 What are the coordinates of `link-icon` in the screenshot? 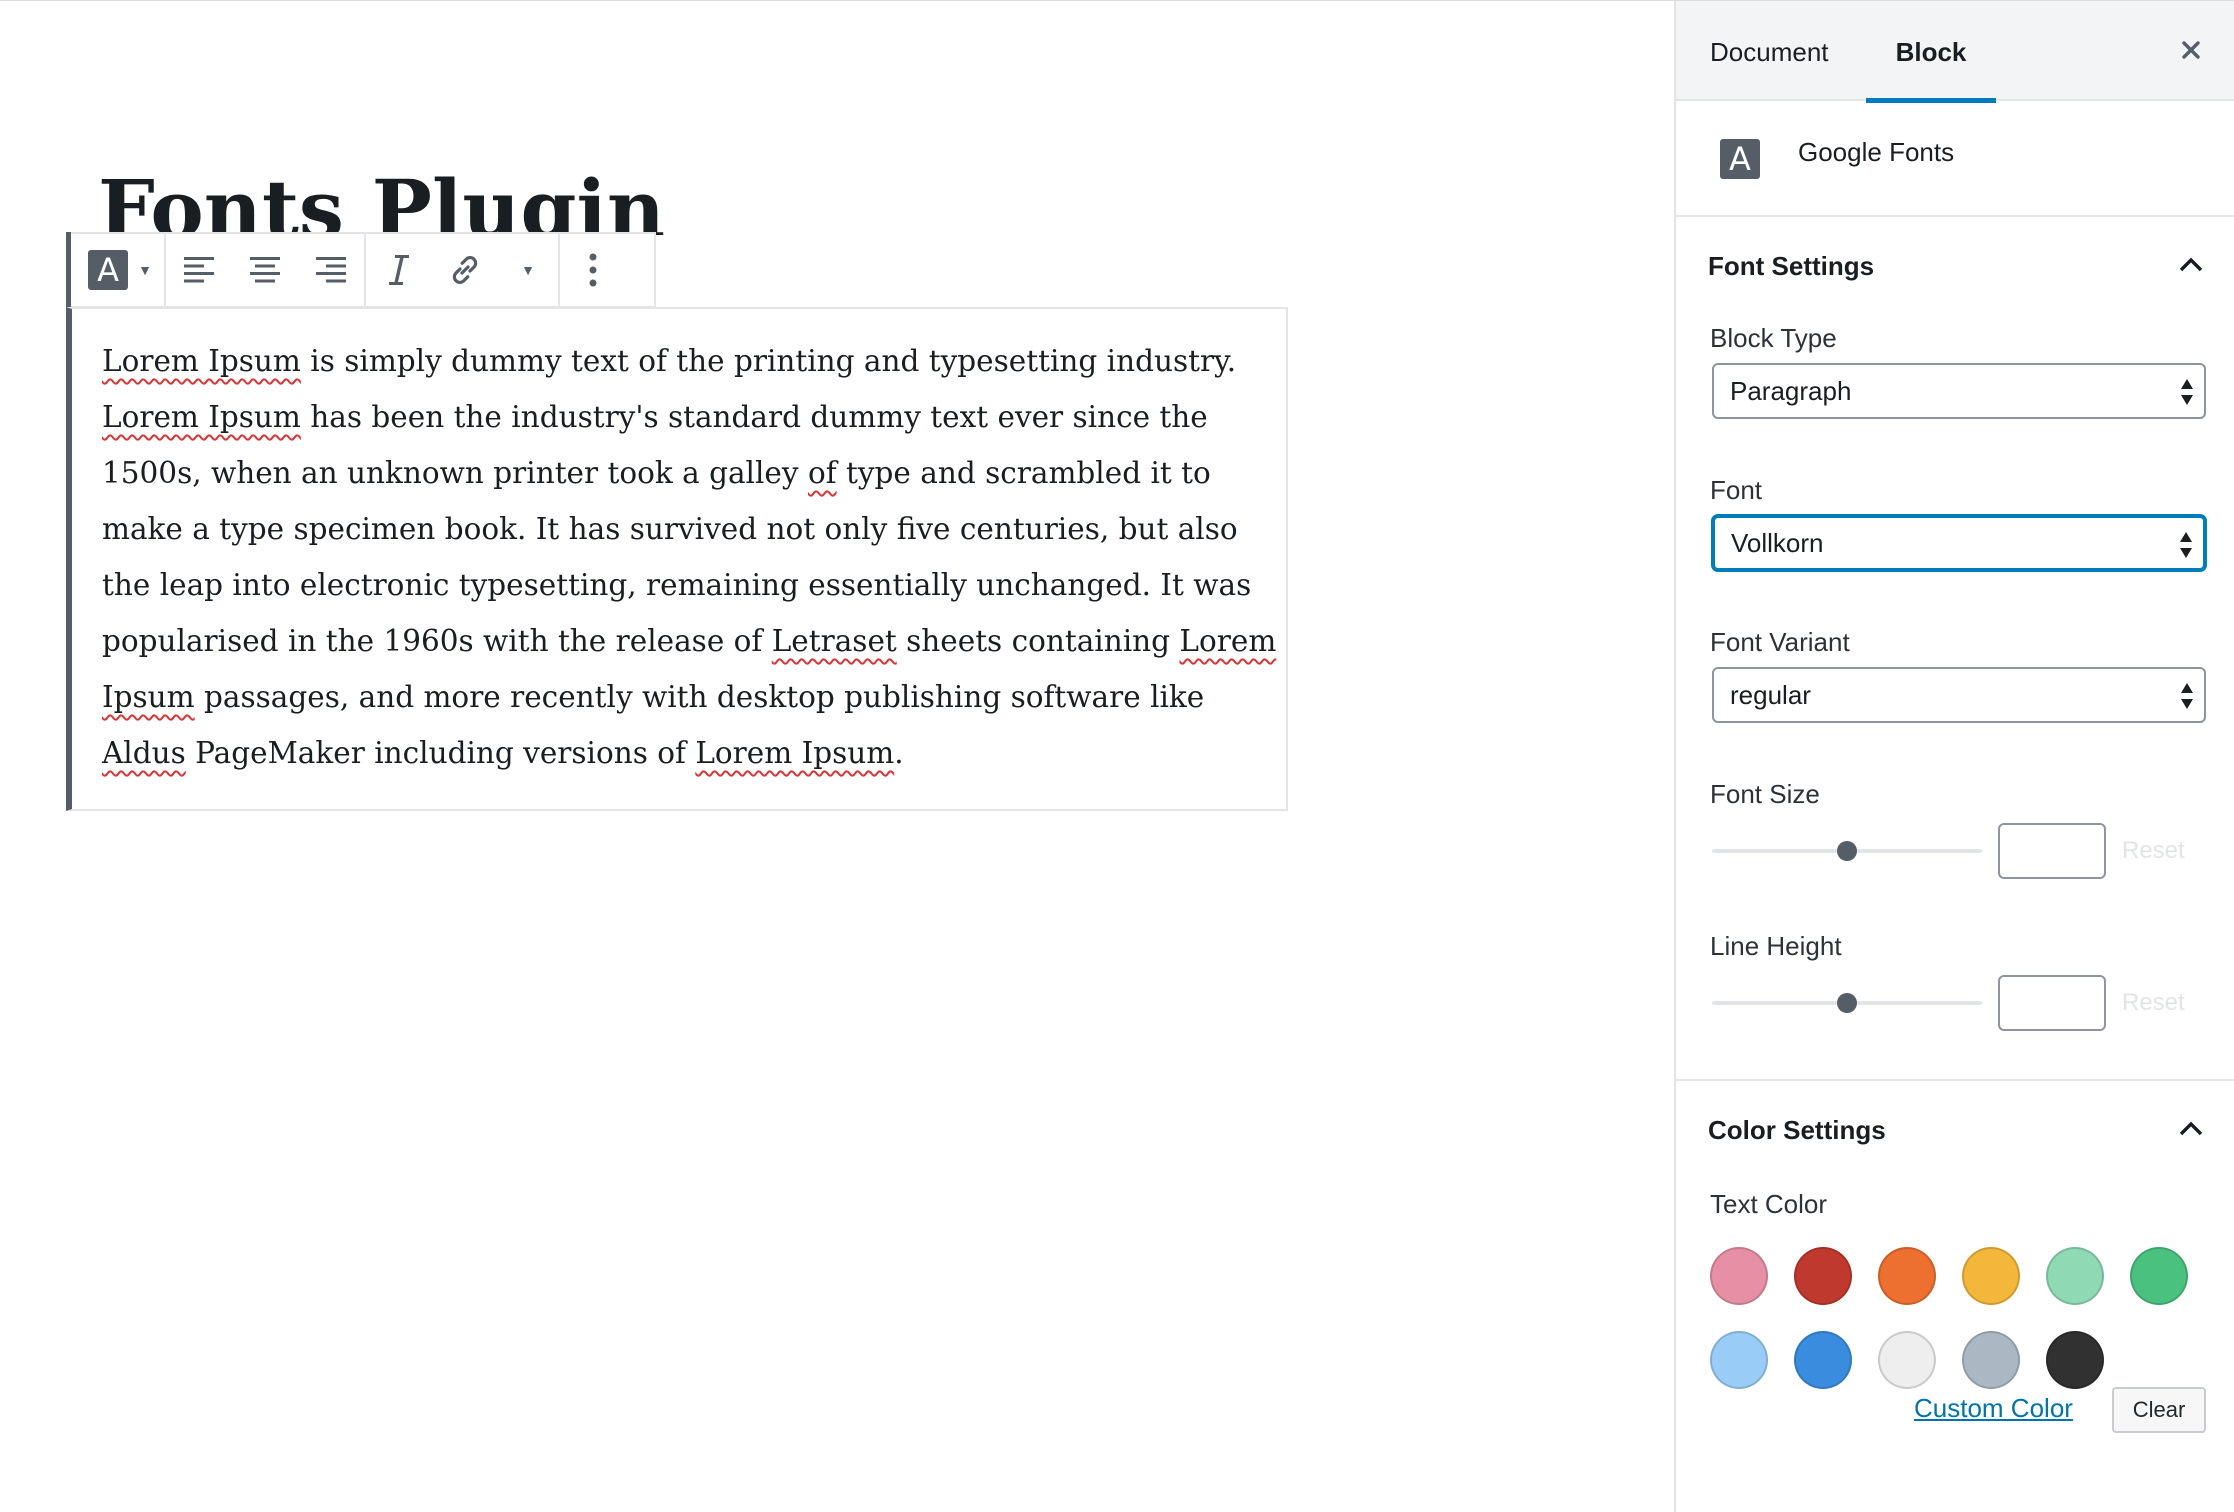 It's located at (465, 270).